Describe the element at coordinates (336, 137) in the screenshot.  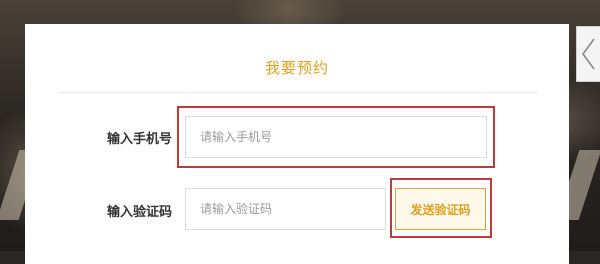
I see `phone-input` at that location.